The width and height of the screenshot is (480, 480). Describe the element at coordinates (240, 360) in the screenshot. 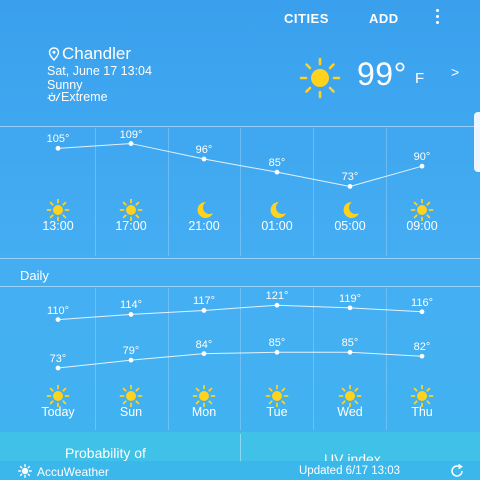

I see `daily-low-line` at that location.